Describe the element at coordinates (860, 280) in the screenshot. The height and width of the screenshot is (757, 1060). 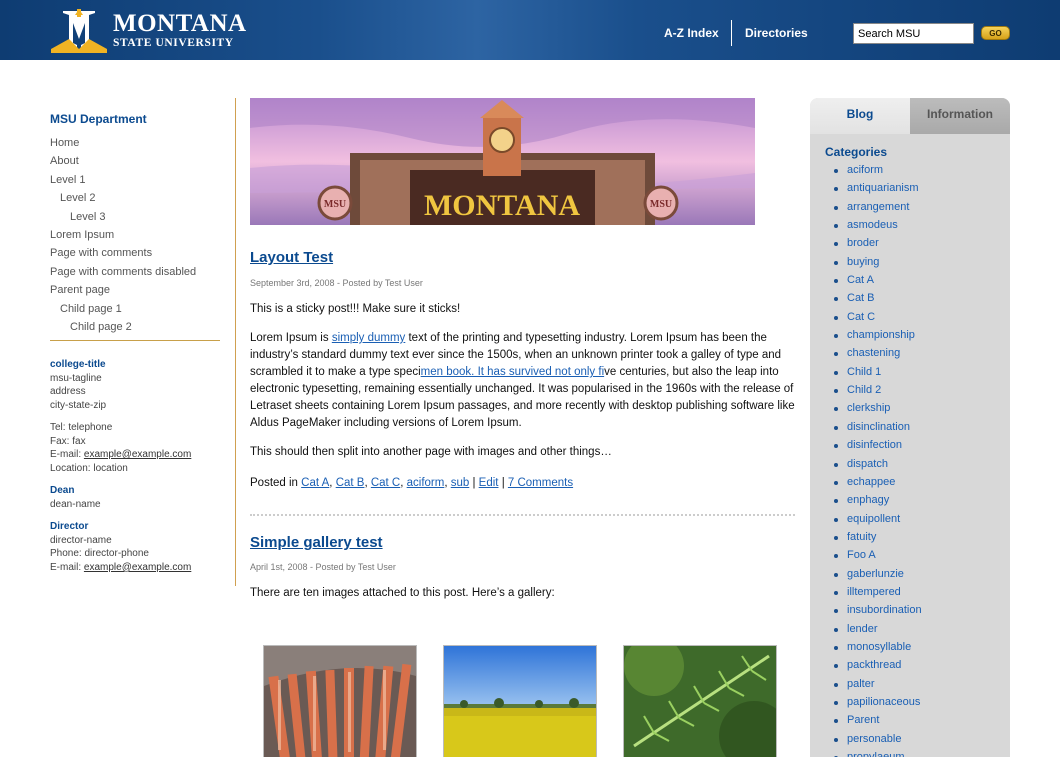
I see `category-link-cat-a: Cat A` at that location.